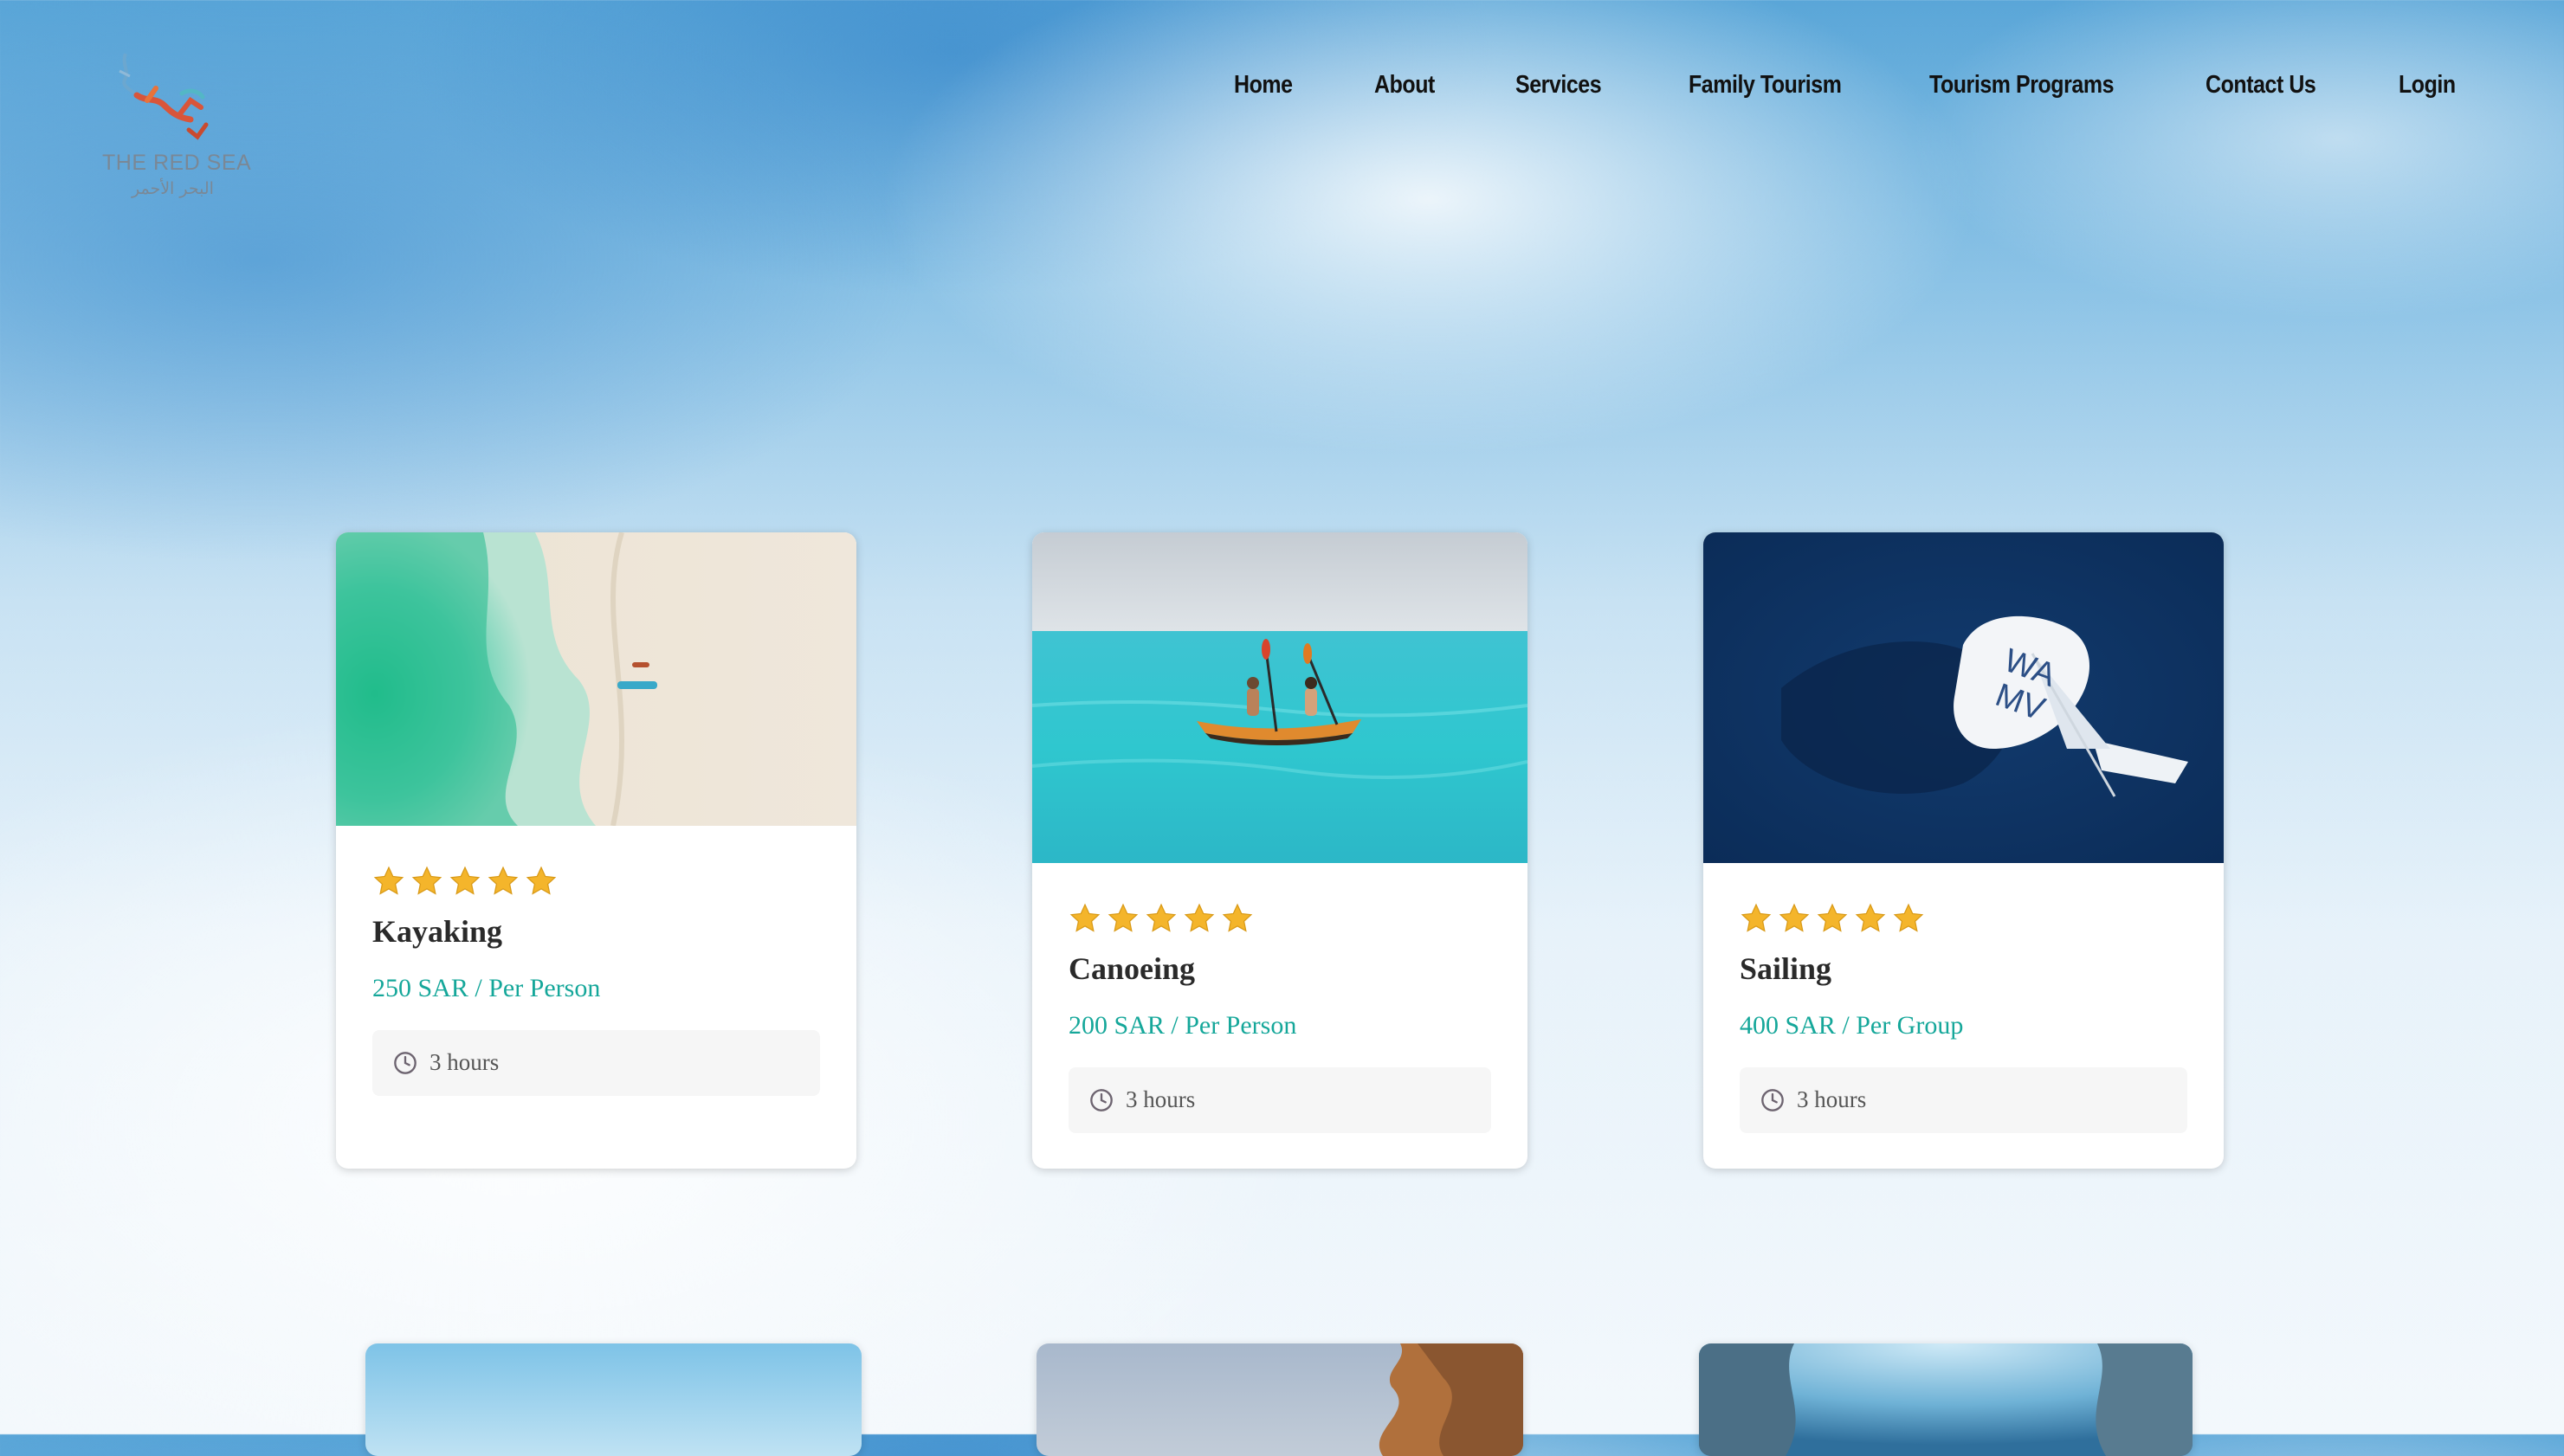 This screenshot has height=1456, width=2564. What do you see at coordinates (1558, 85) in the screenshot?
I see `nav-services: Services` at bounding box center [1558, 85].